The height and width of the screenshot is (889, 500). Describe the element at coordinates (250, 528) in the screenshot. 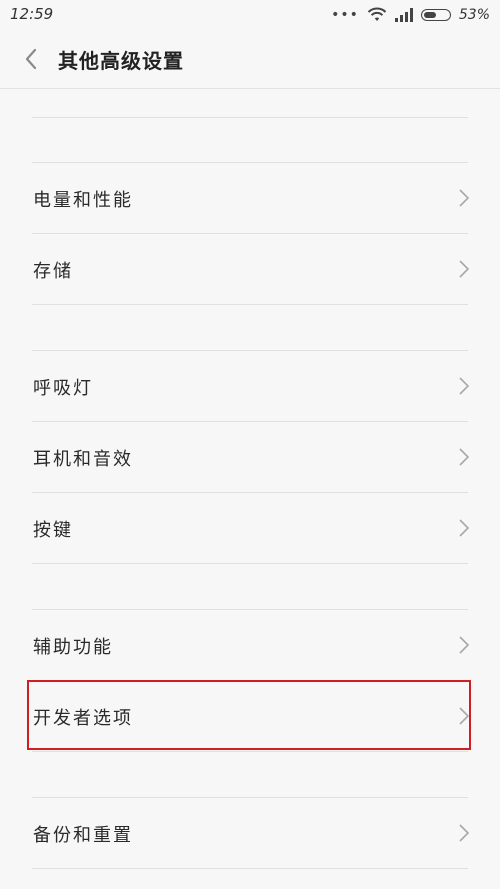

I see `setting-buttons: 按键` at that location.